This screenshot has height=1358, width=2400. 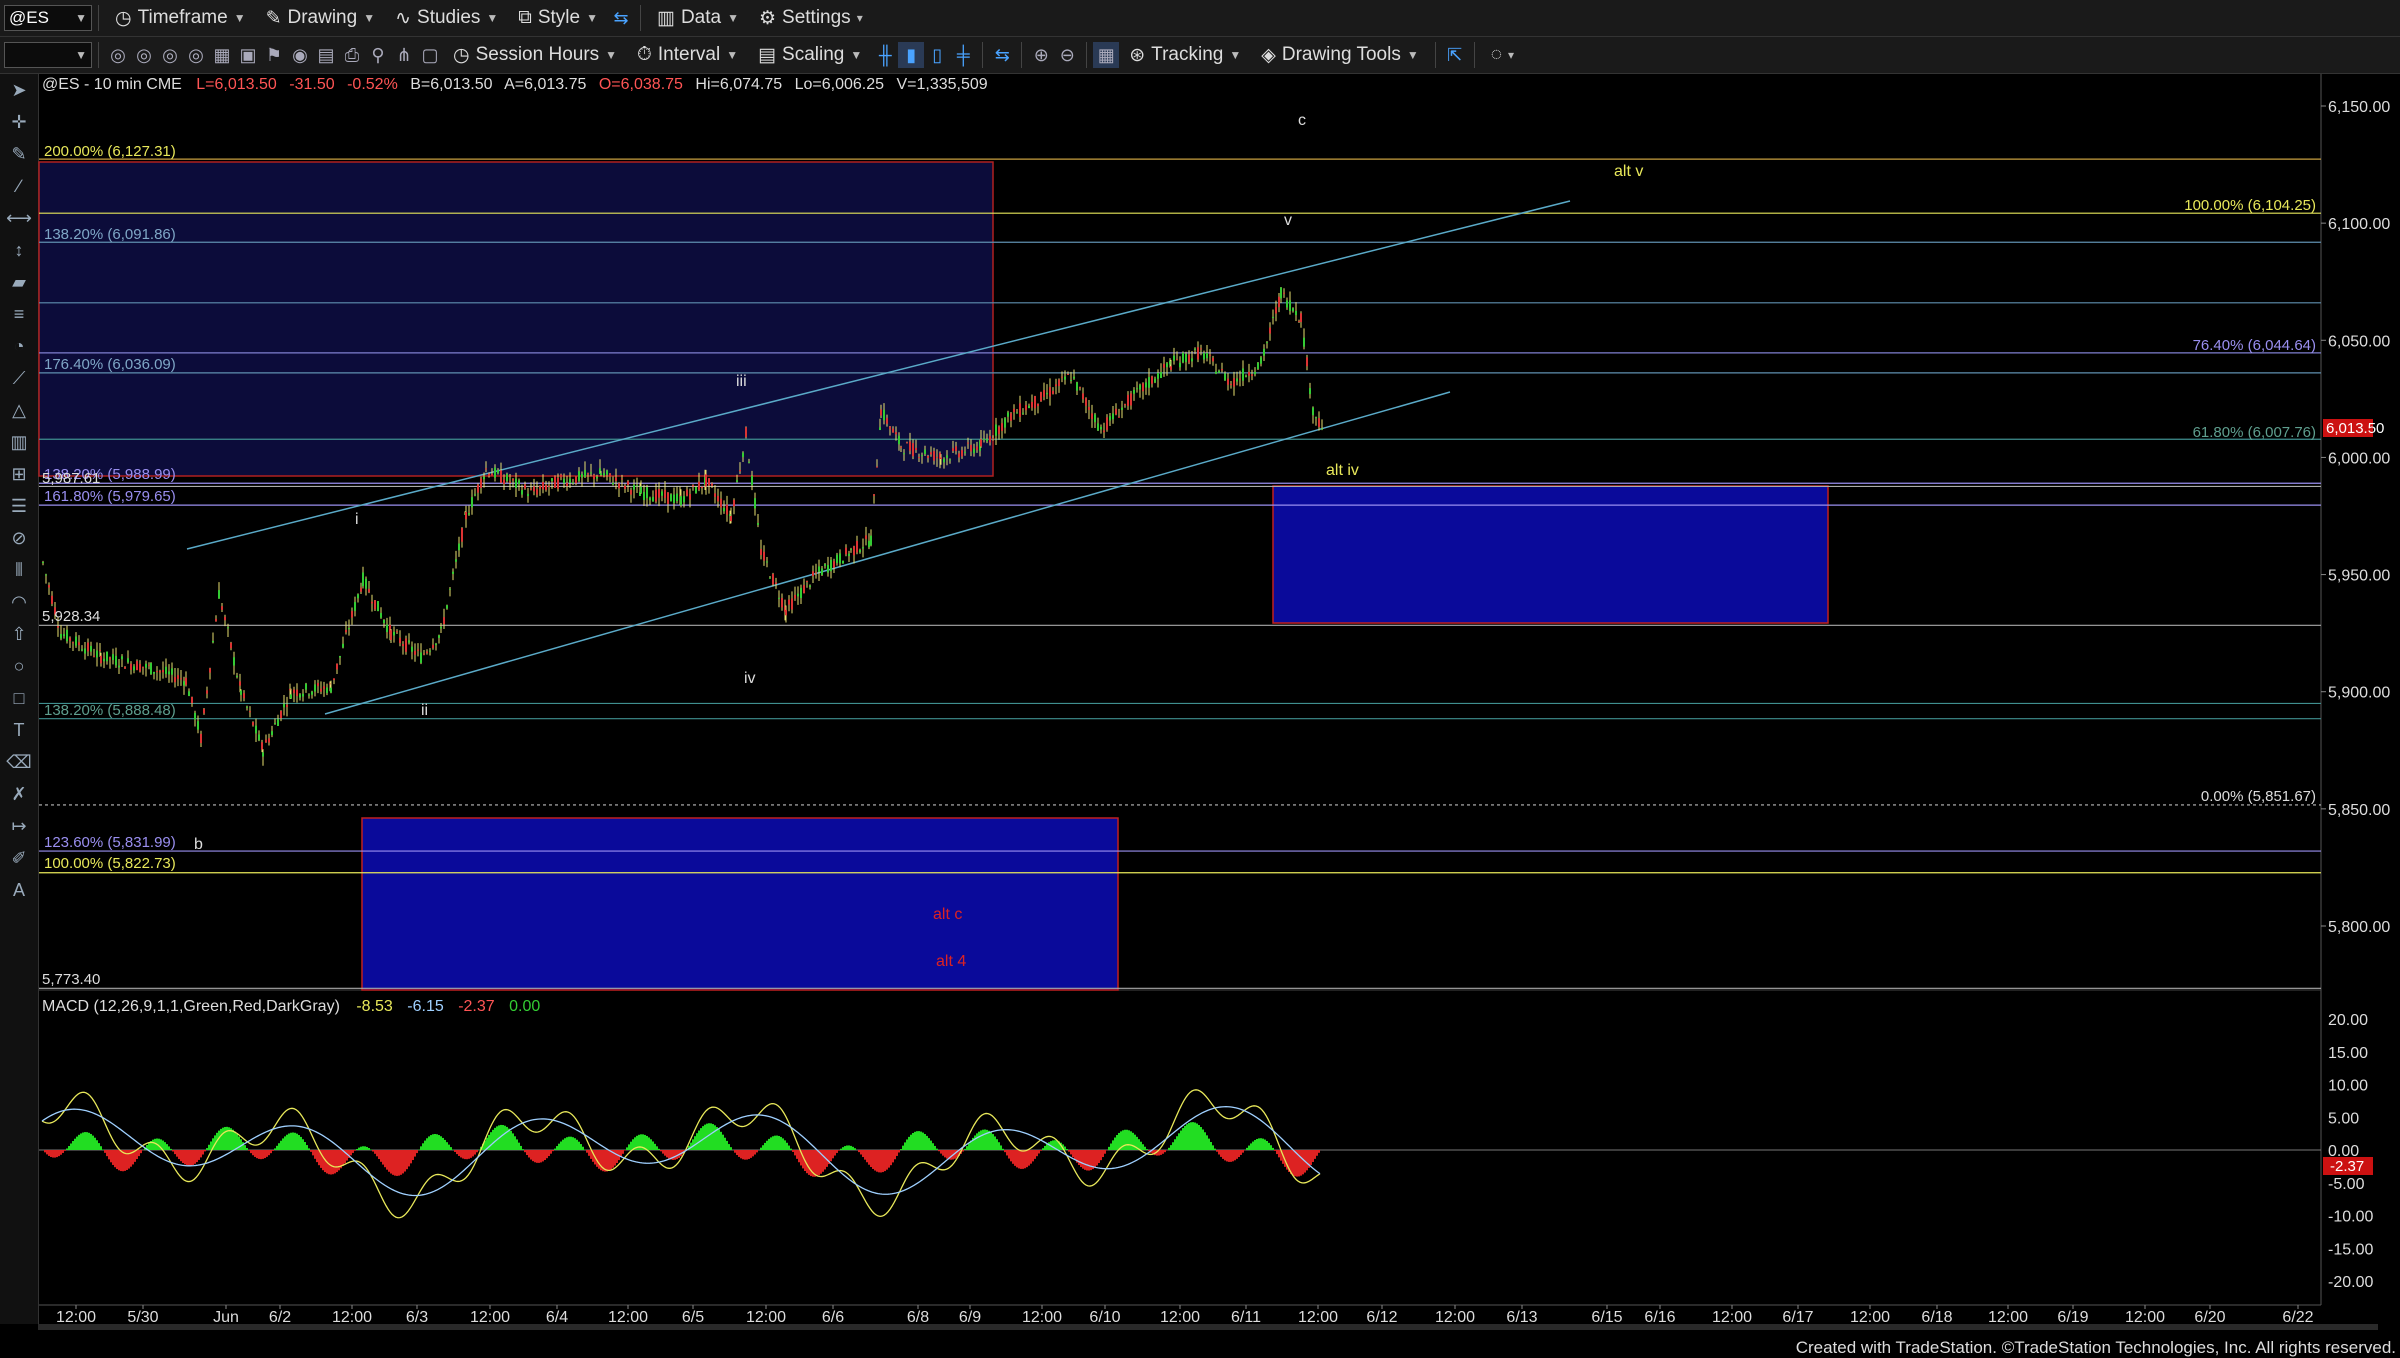 I want to click on hierarchy-icon: ⋔, so click(x=404, y=55).